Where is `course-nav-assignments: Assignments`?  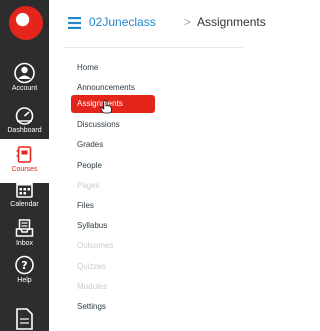 course-nav-assignments: Assignments is located at coordinates (113, 104).